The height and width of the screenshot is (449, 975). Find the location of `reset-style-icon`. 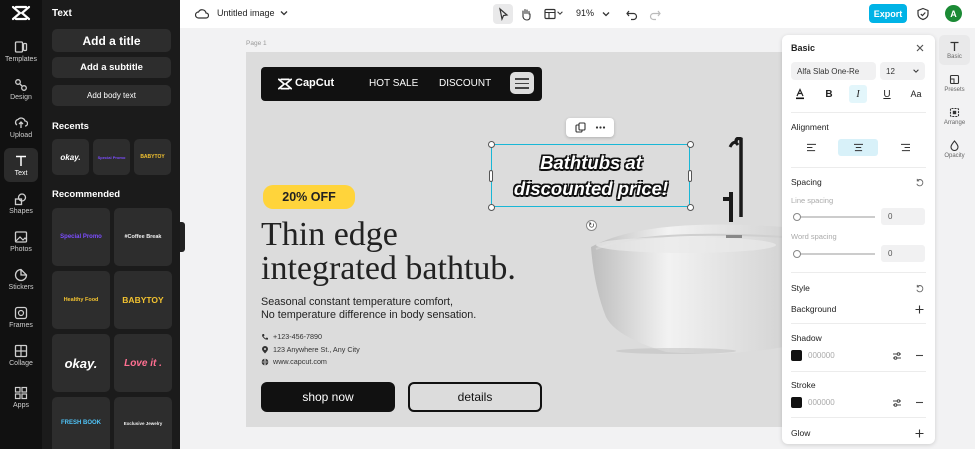

reset-style-icon is located at coordinates (919, 288).